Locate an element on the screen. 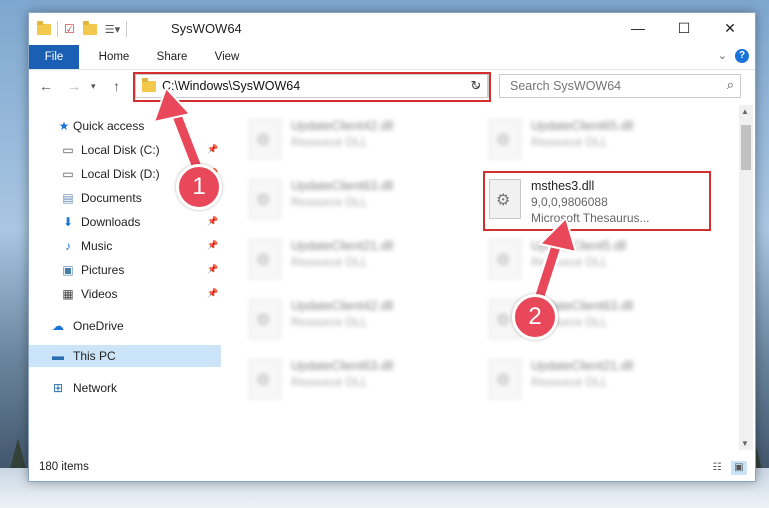  step-1-badge: 1 is located at coordinates (199, 187).